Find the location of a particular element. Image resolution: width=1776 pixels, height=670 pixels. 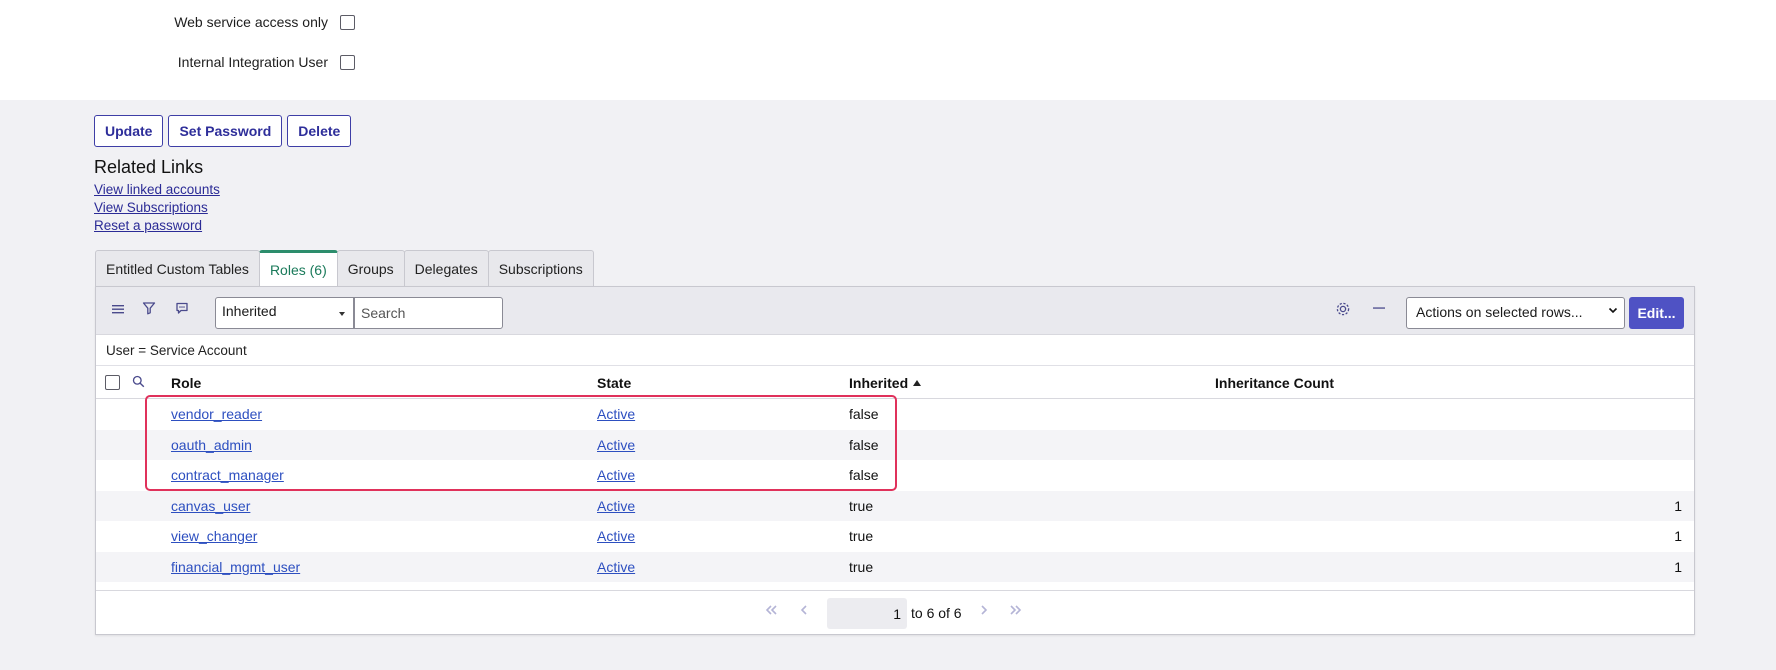

pagination-bar: to 6 of 6 is located at coordinates (895, 612).